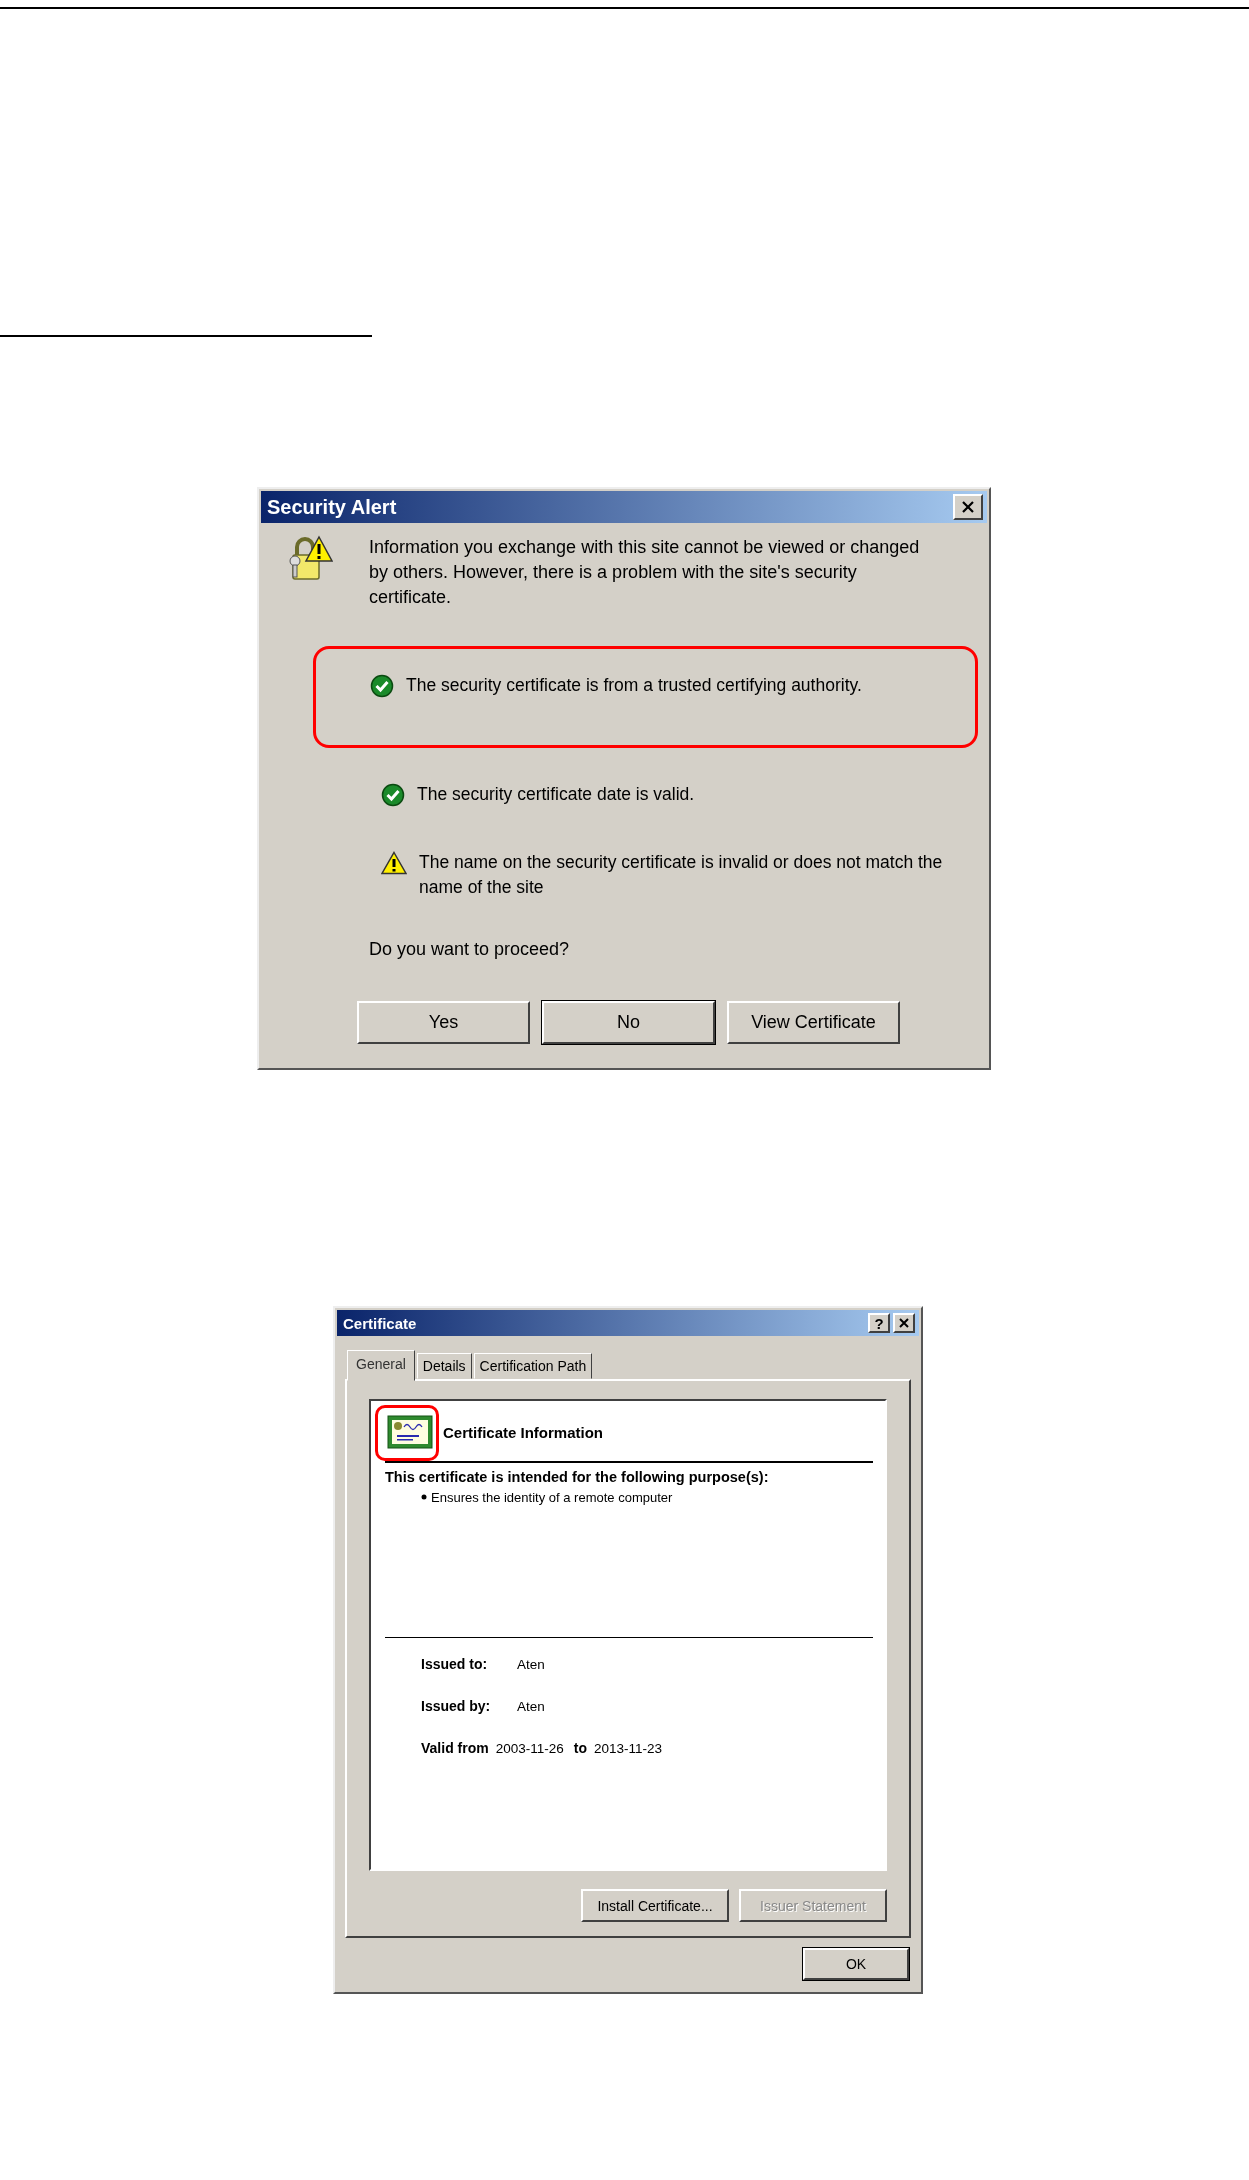  What do you see at coordinates (310, 559) in the screenshot?
I see `lock-warning-icon` at bounding box center [310, 559].